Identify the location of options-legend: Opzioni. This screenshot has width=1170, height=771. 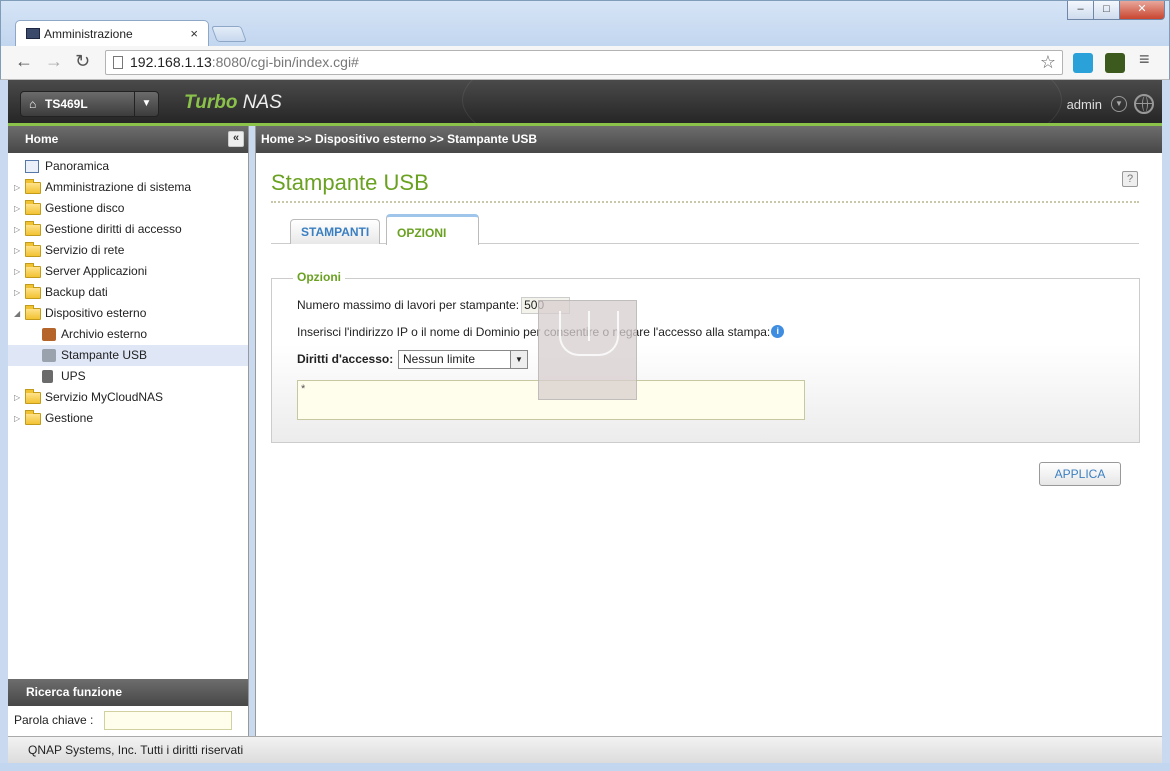
(319, 277).